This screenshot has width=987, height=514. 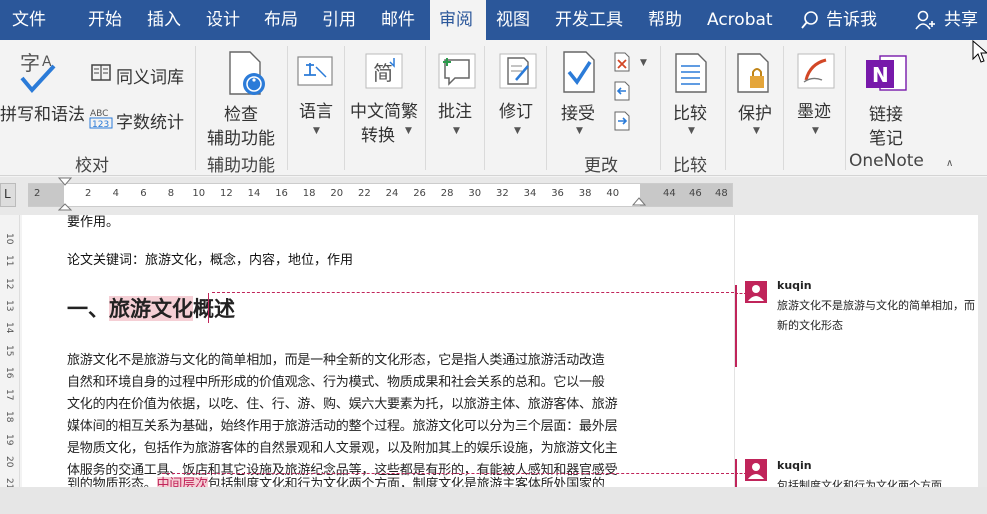 I want to click on ruler-track, so click(x=380, y=195).